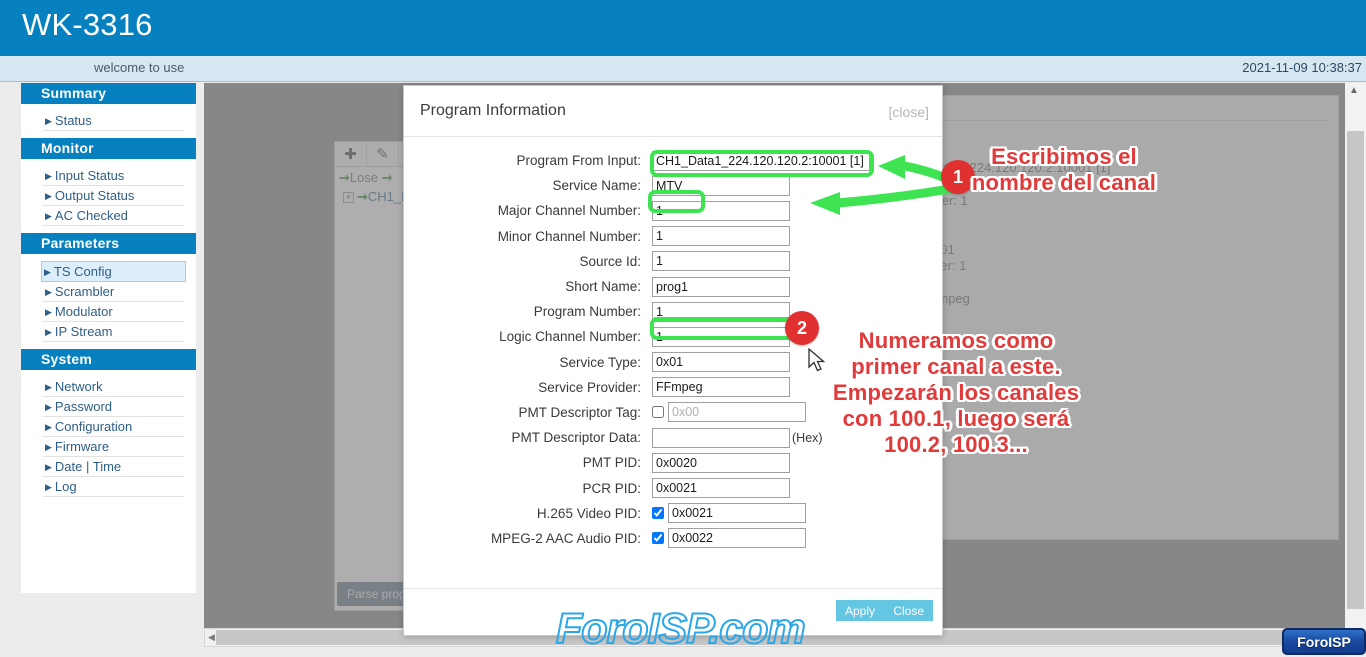  Describe the element at coordinates (658, 412) in the screenshot. I see `checkbox-pmt-descriptor-tag` at that location.